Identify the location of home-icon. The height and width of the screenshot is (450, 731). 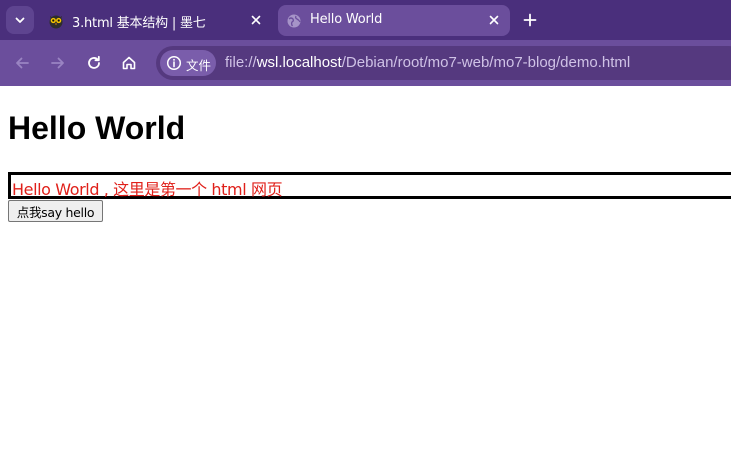
(129, 63).